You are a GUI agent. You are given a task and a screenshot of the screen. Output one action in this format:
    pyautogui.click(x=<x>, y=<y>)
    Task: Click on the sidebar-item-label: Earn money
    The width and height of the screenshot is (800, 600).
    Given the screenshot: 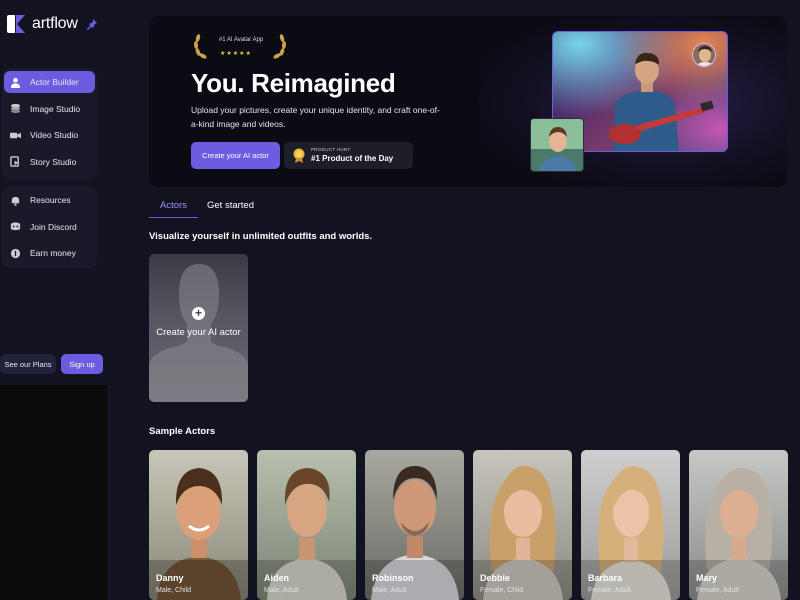 What is the action you would take?
    pyautogui.click(x=53, y=253)
    